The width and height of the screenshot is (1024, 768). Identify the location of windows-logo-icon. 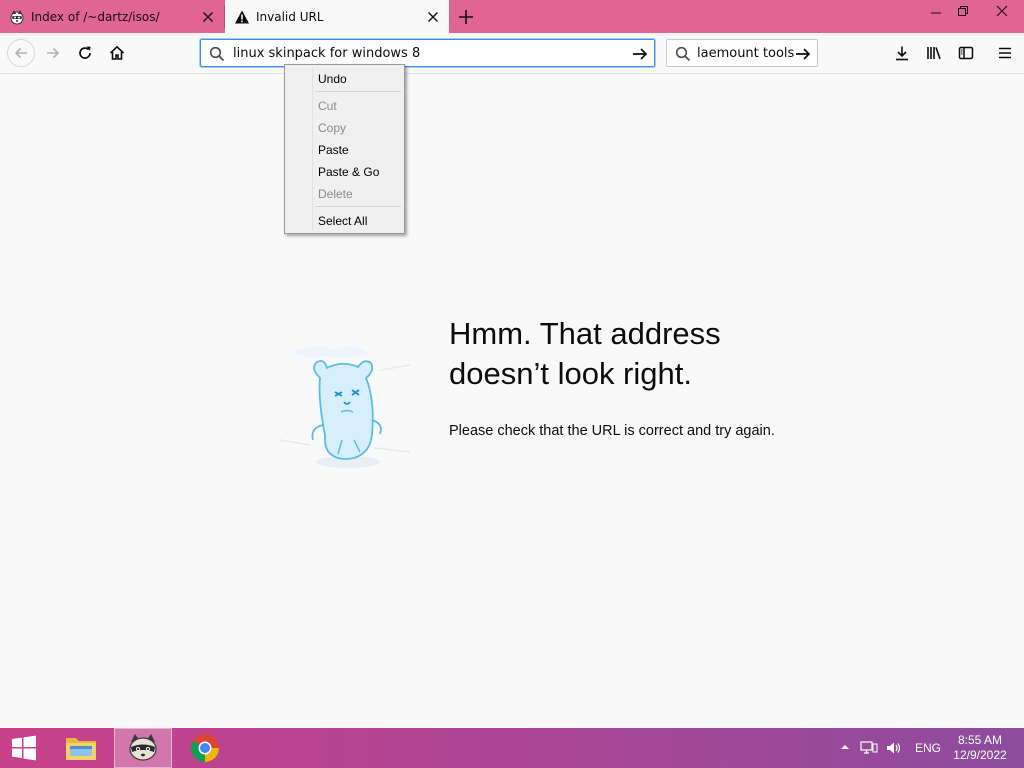
(24, 748).